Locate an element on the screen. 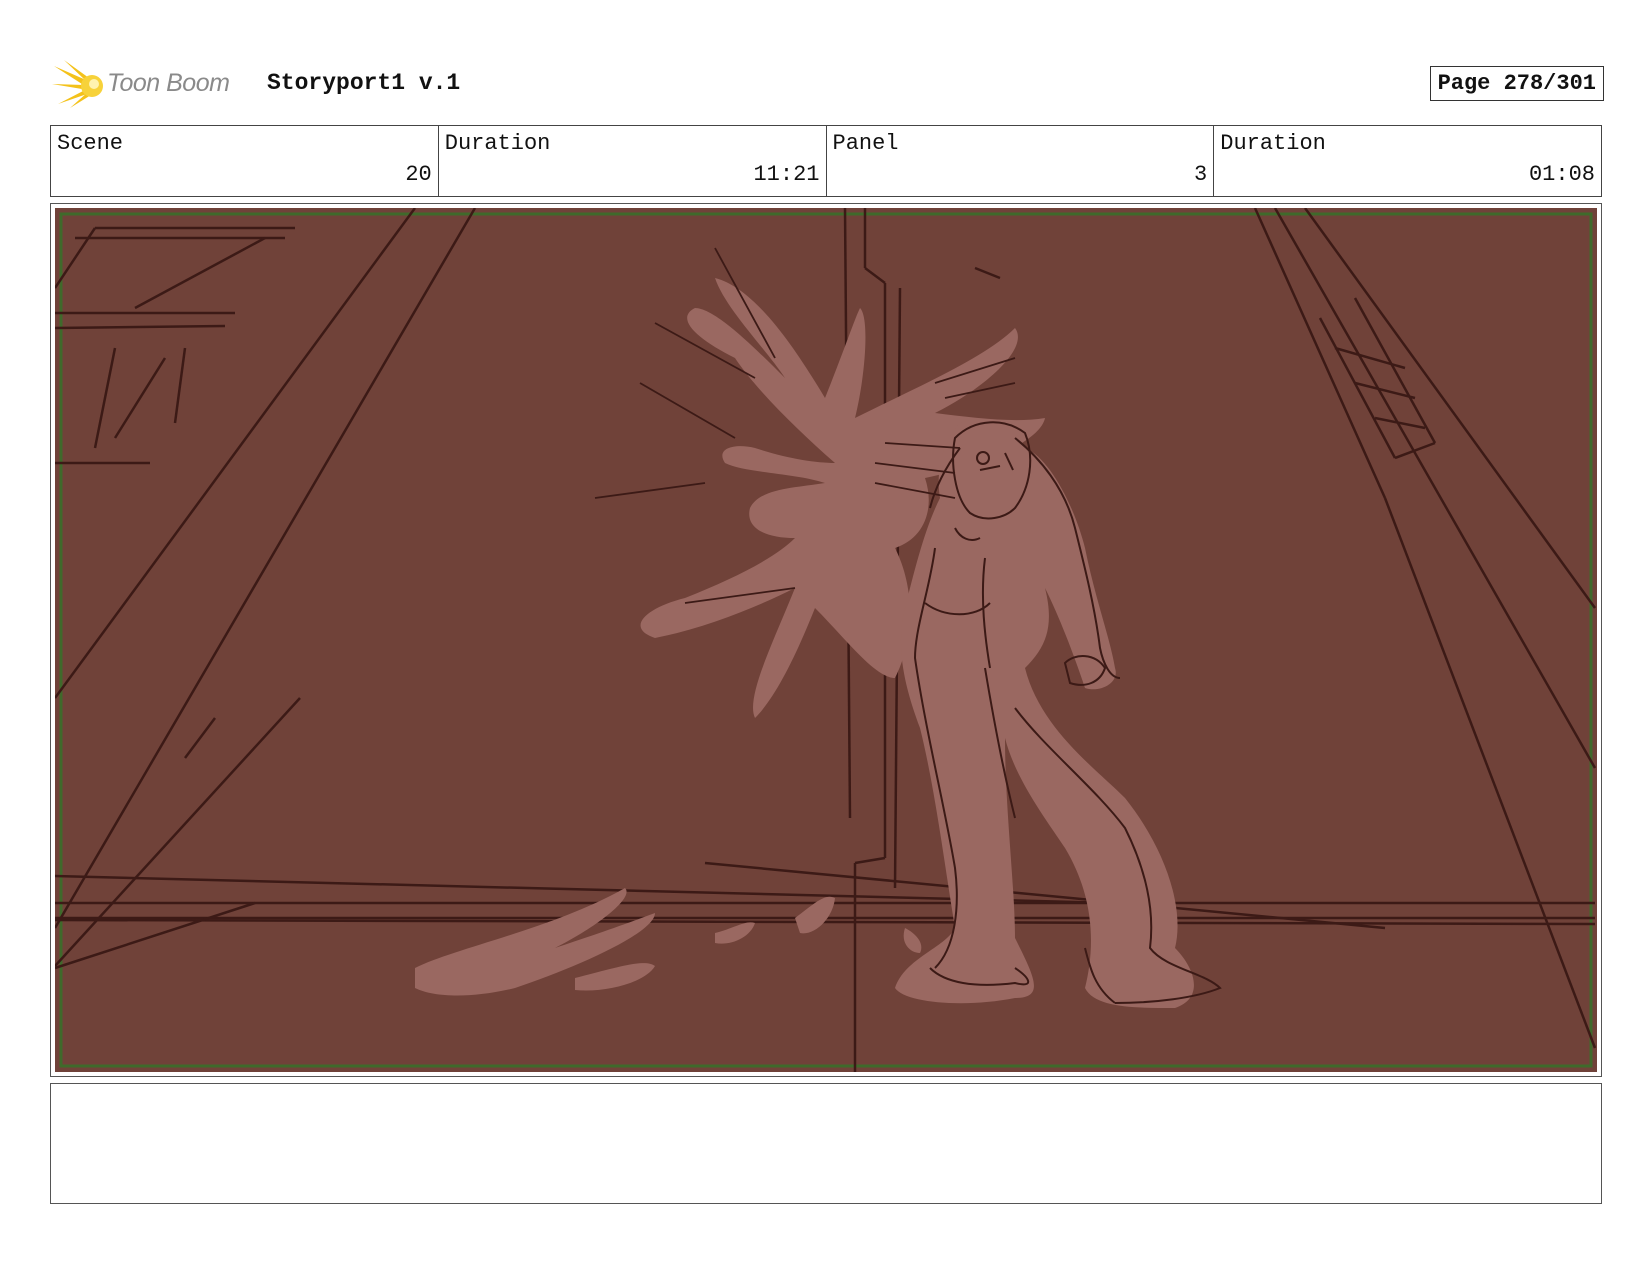  toon-boom-logo: Toon Boom is located at coordinates (152, 84).